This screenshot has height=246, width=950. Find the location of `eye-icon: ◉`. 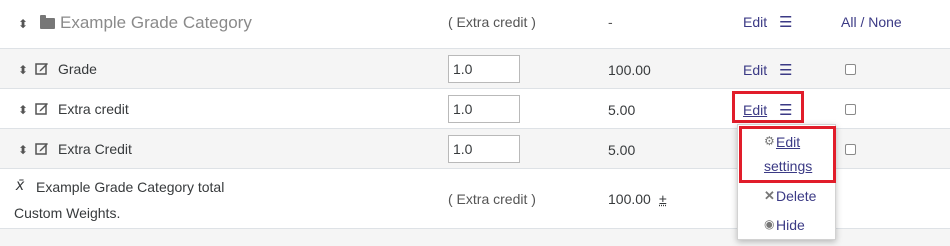

eye-icon: ◉ is located at coordinates (769, 224).